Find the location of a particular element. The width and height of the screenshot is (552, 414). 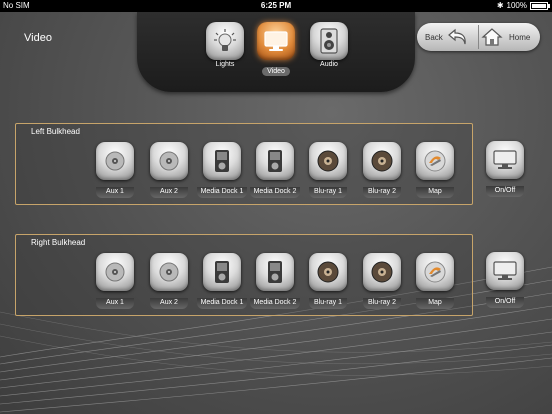

tab-bar: Lights Video Audio is located at coordinates (276, 52).